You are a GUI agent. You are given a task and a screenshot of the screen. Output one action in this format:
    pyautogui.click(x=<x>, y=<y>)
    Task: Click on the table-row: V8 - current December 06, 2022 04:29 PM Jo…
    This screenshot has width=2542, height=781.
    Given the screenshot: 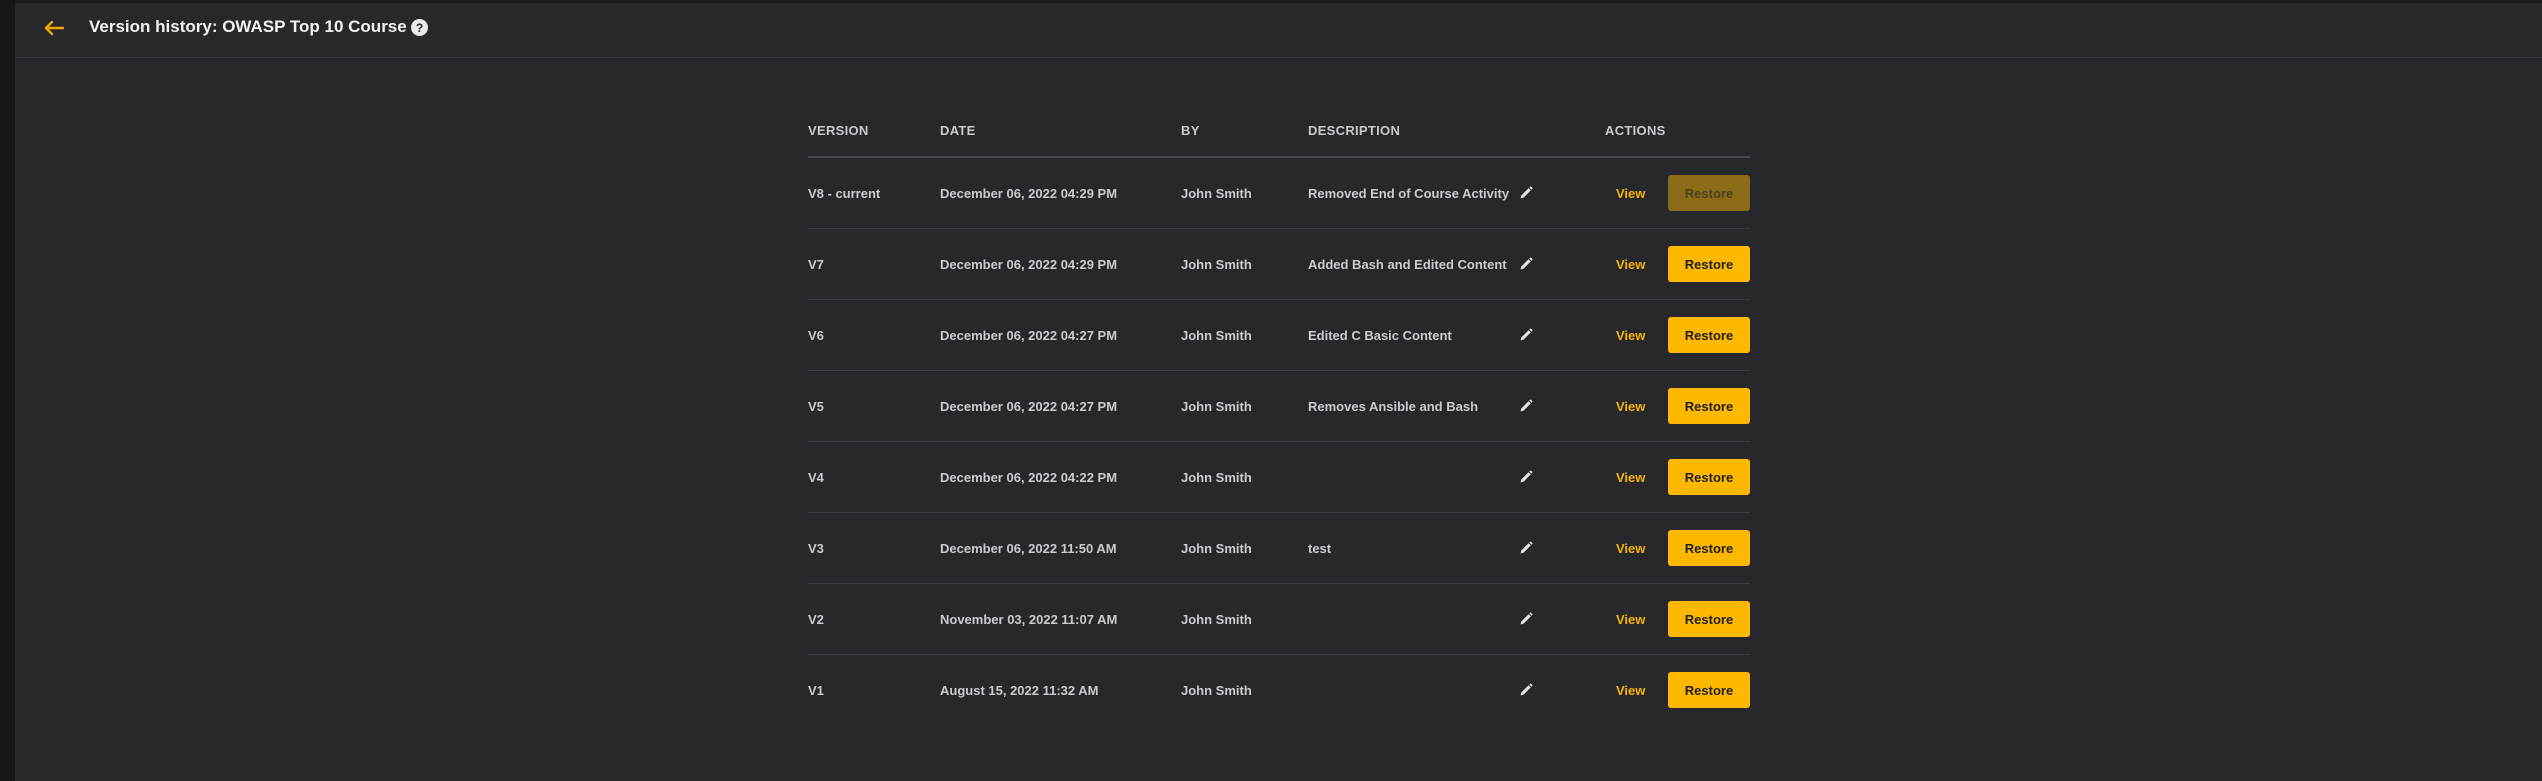 What is the action you would take?
    pyautogui.click(x=1279, y=193)
    